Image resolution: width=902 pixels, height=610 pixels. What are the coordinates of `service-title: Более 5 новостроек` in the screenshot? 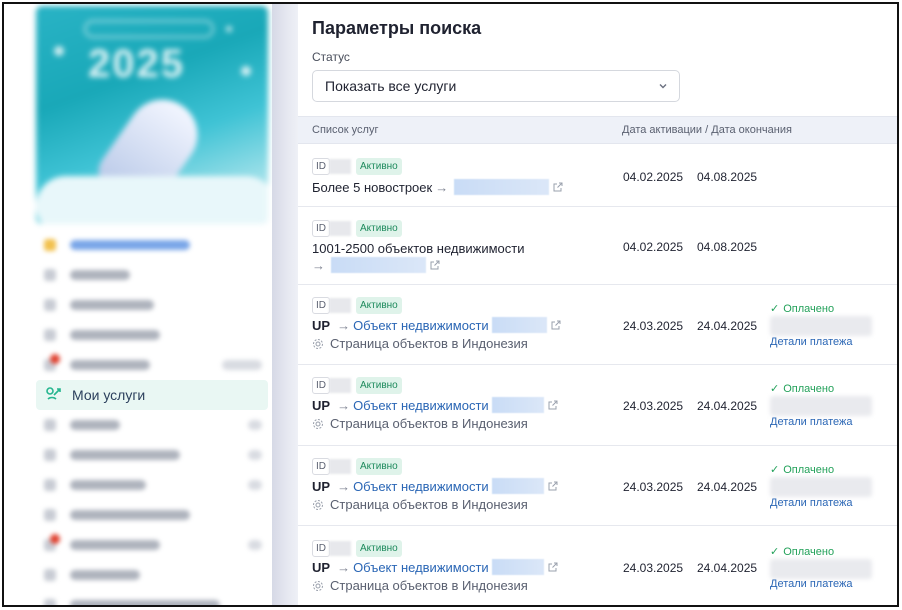 It's located at (372, 187).